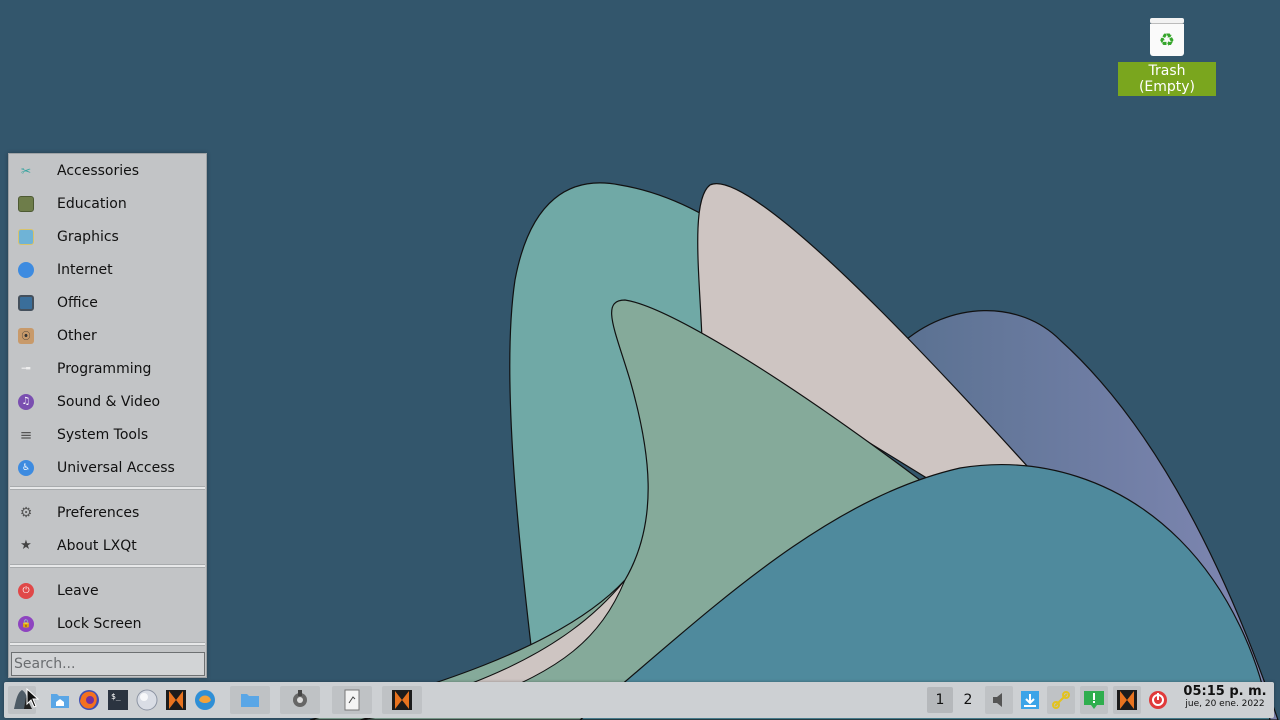 The height and width of the screenshot is (720, 1280). I want to click on menu-item-label: Lock Screen, so click(99, 623).